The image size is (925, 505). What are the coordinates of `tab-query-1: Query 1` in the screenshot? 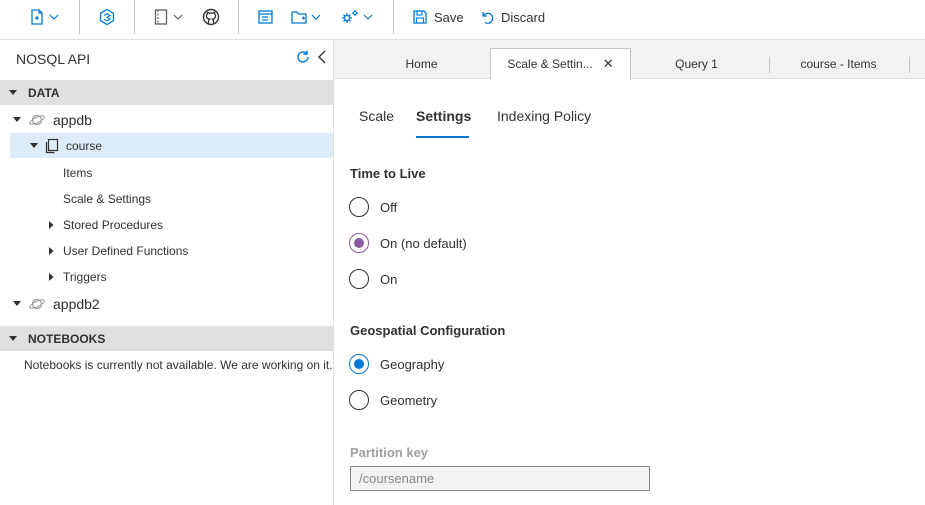 It's located at (696, 63).